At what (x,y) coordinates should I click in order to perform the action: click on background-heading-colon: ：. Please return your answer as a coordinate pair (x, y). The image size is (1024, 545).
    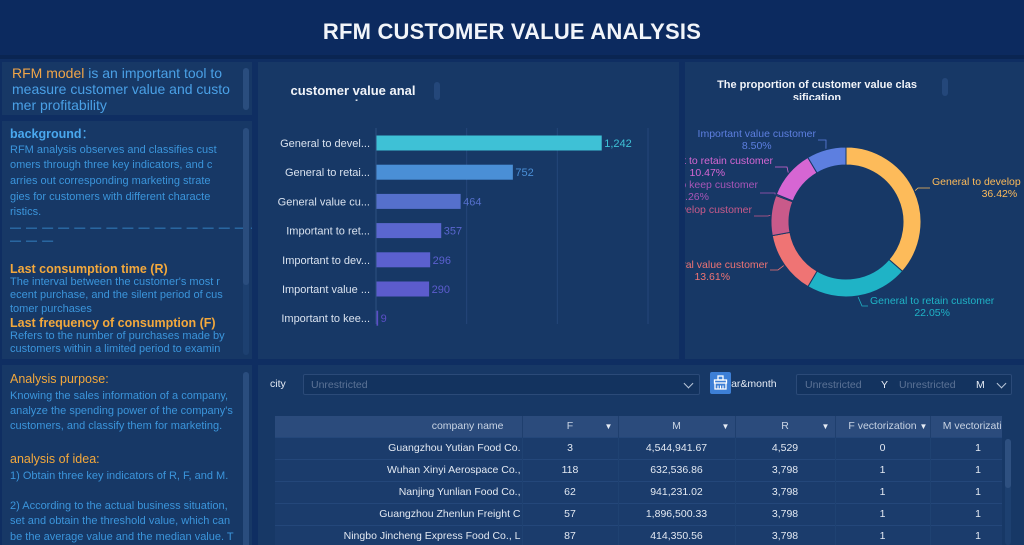
    Looking at the image, I should click on (88, 134).